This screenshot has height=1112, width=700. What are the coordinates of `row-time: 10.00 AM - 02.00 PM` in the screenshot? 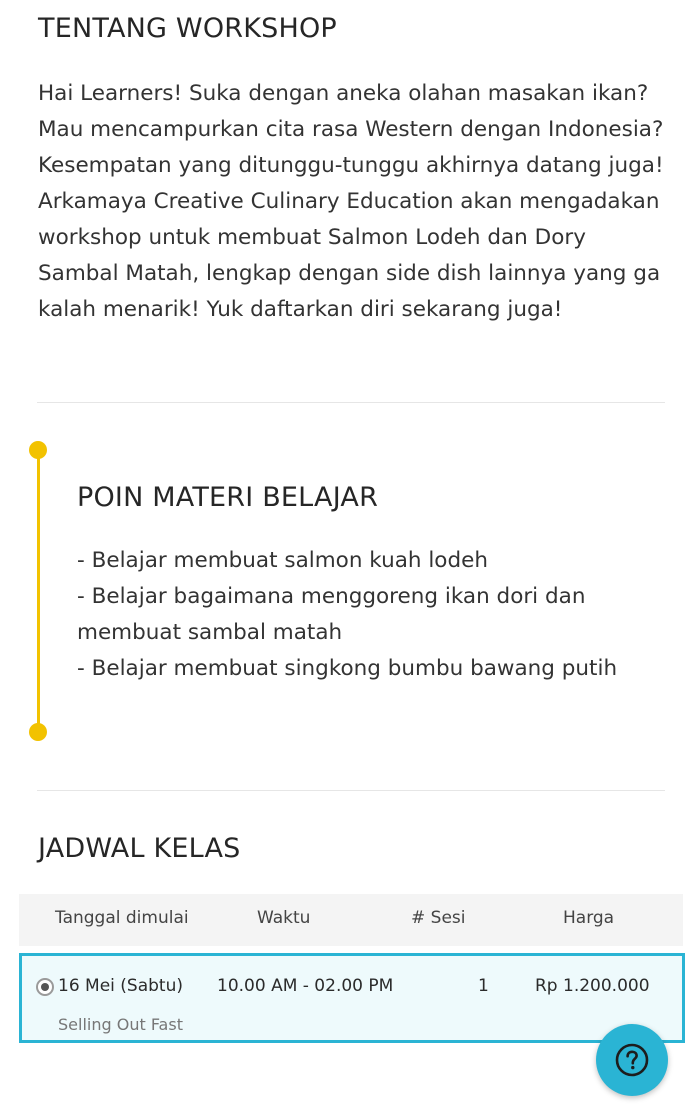 It's located at (305, 986).